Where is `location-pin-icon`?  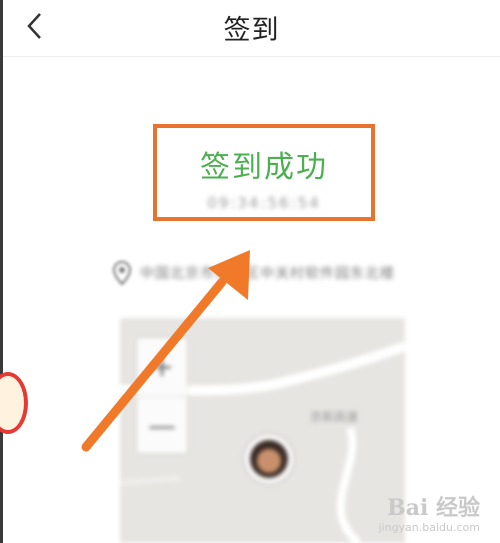
location-pin-icon is located at coordinates (122, 273).